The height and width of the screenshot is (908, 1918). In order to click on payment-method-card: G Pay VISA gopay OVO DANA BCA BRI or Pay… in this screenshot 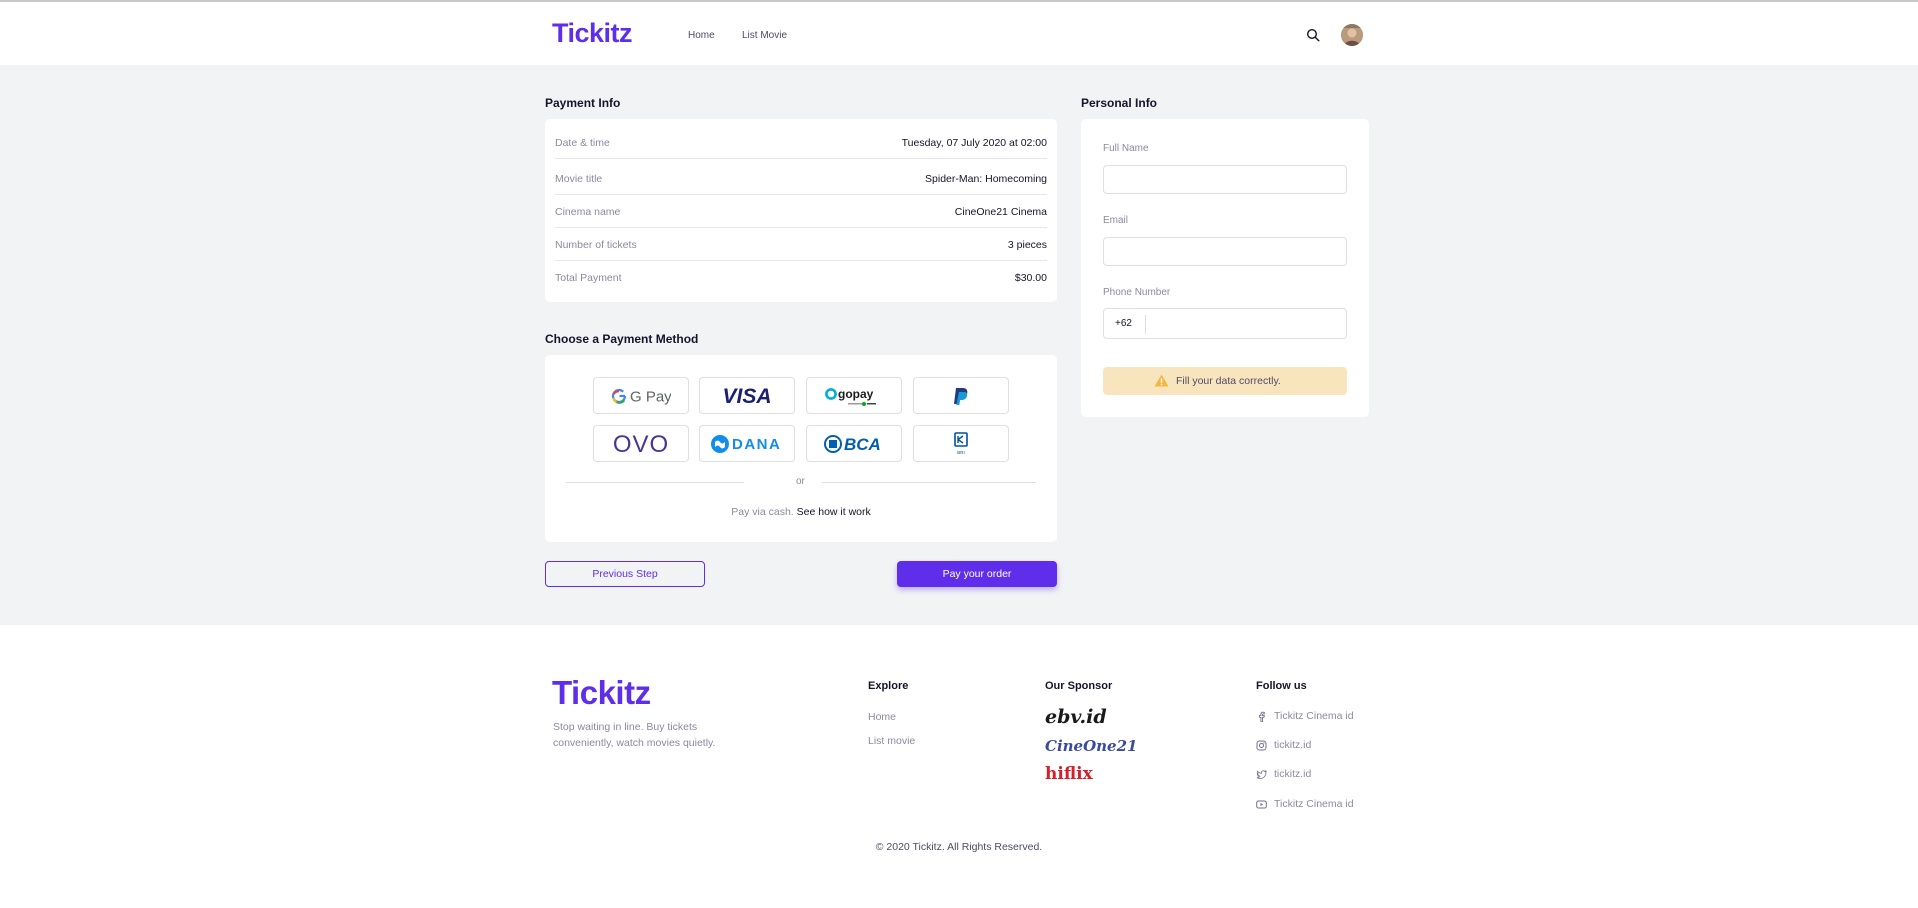, I will do `click(801, 448)`.